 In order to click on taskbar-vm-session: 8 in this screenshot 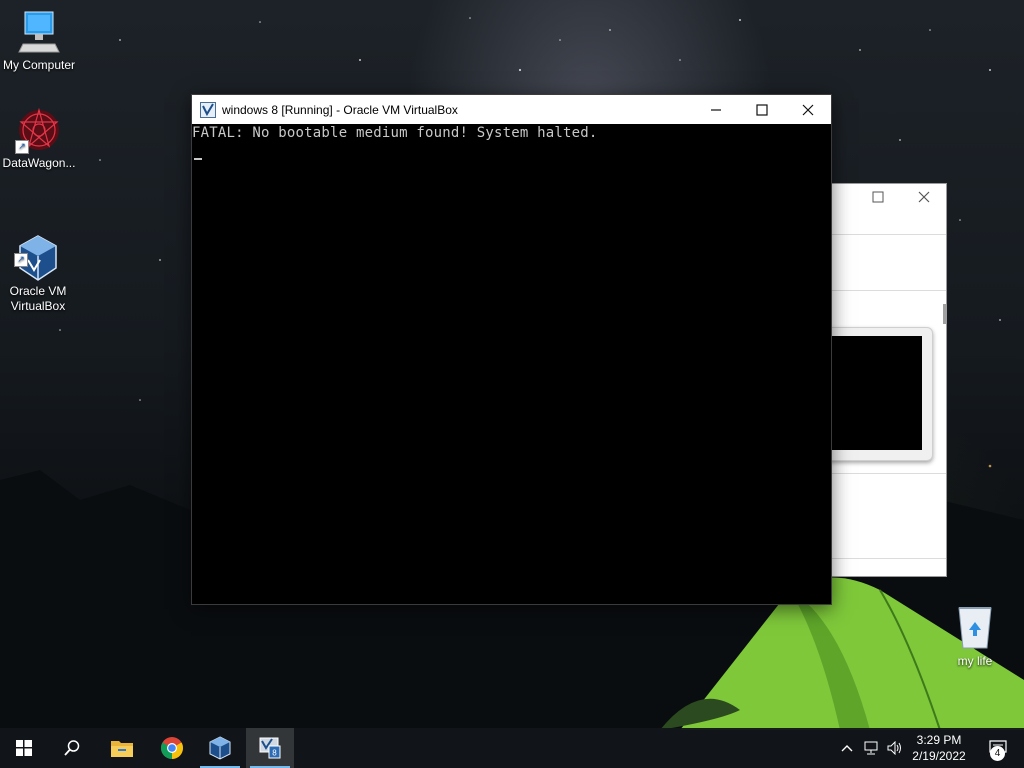, I will do `click(270, 748)`.